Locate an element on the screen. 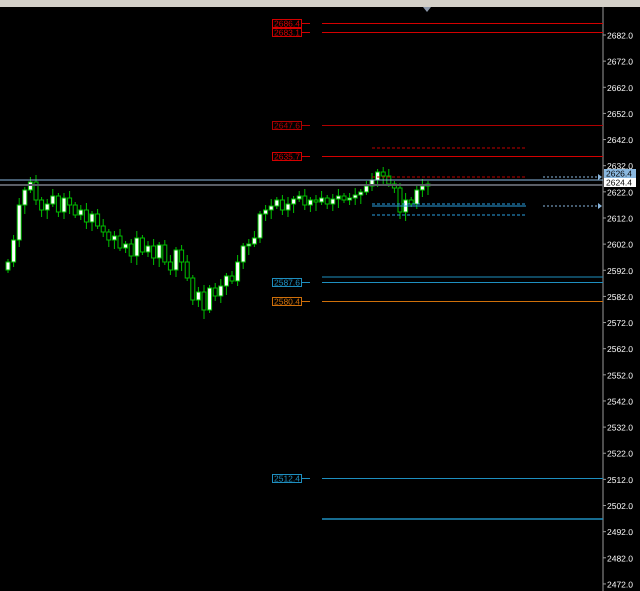 Image resolution: width=640 pixels, height=591 pixels. axis-tick-label: 2522.0 is located at coordinates (620, 453).